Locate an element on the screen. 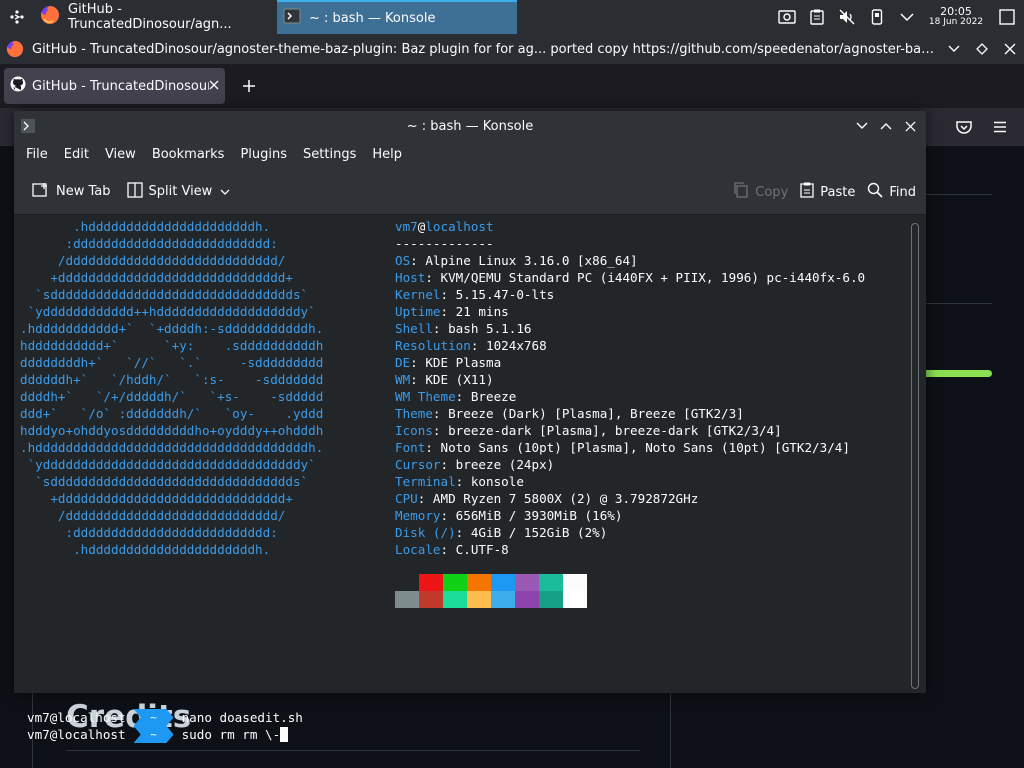  window-title: ~ : bash — Konsole is located at coordinates (470, 126).